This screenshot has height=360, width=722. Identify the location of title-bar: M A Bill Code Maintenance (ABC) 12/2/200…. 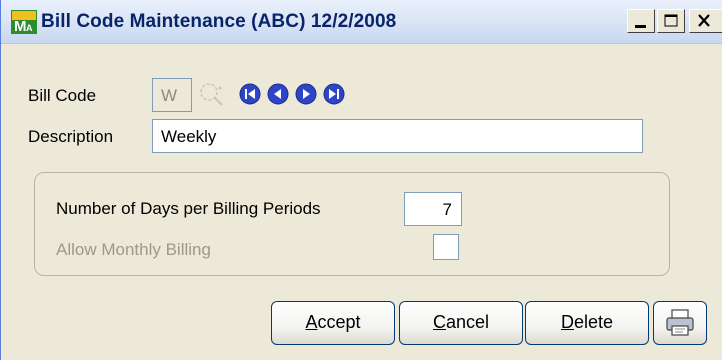
(361, 22).